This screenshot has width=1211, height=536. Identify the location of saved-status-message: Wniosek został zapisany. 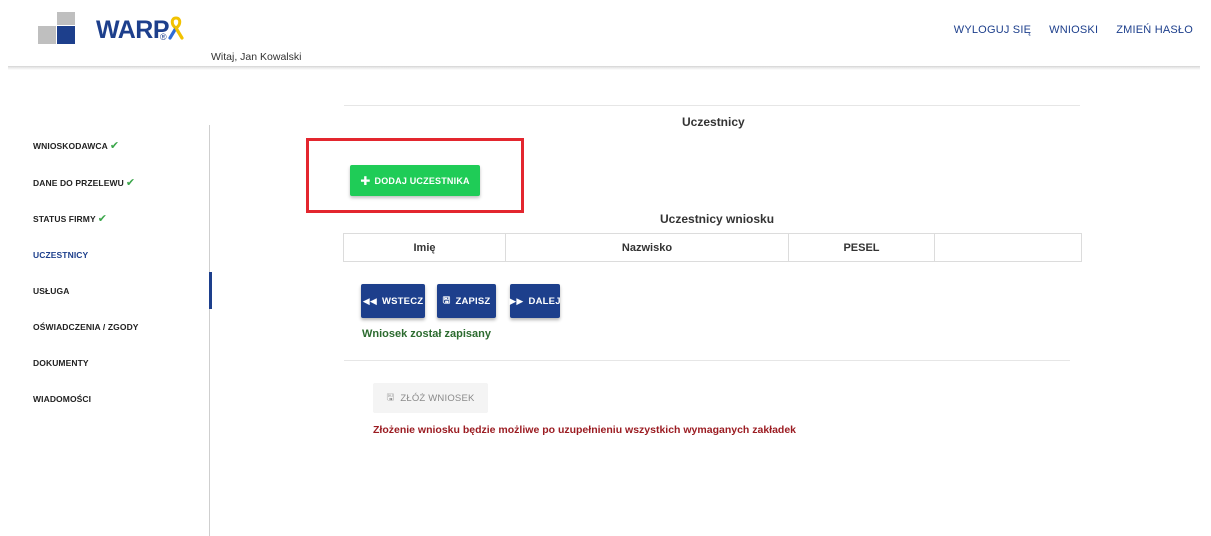
(426, 334).